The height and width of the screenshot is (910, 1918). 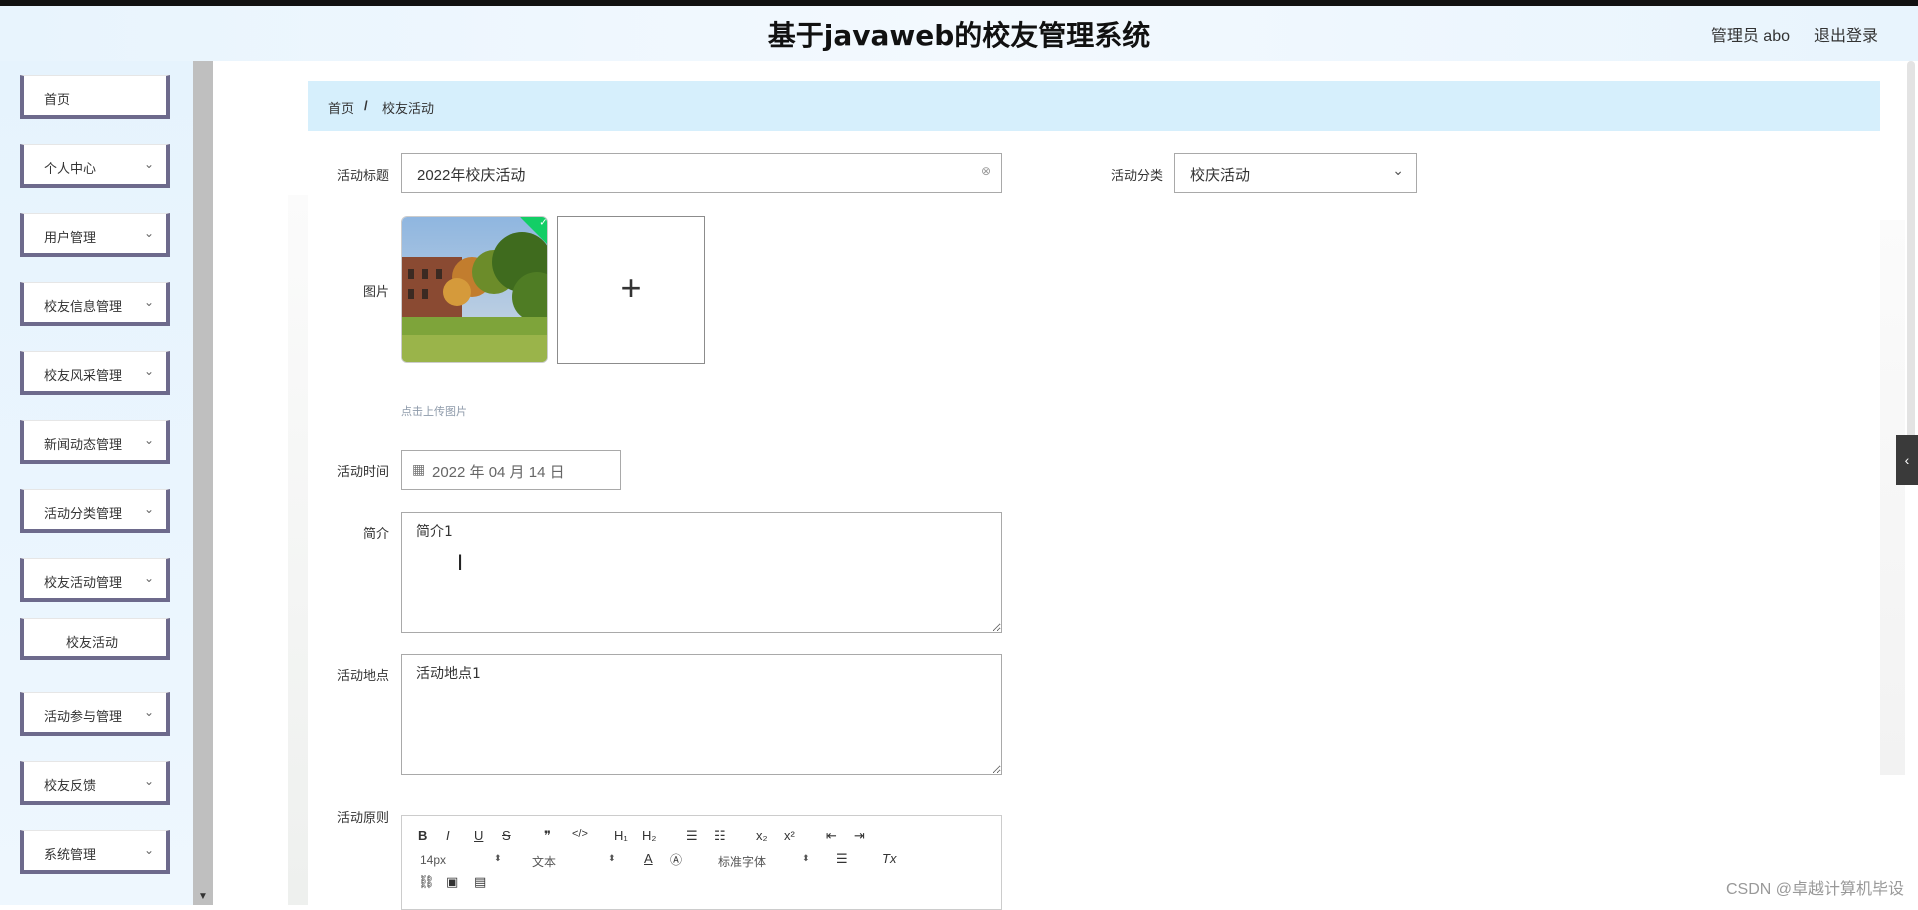 I want to click on location-textarea: 活动地点1, so click(x=701, y=714).